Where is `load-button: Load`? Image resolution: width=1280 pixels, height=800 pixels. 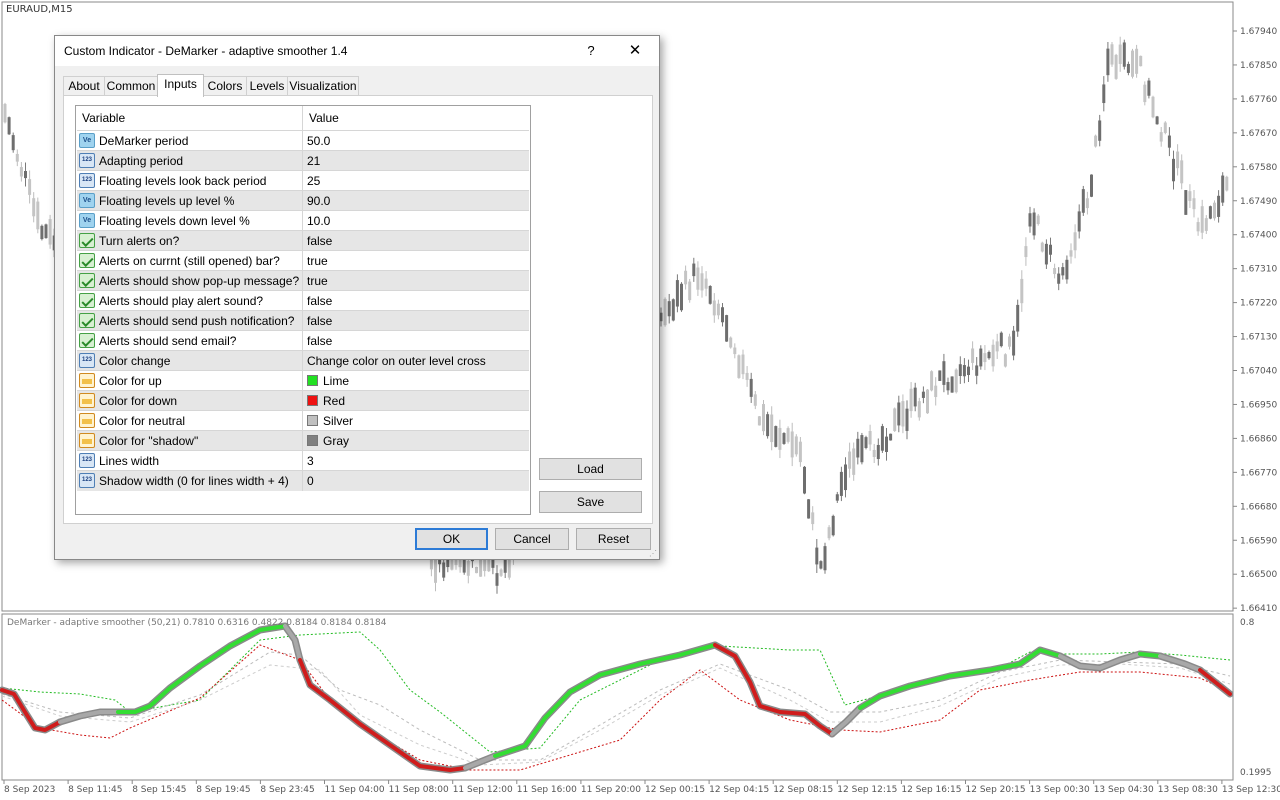
load-button: Load is located at coordinates (590, 469).